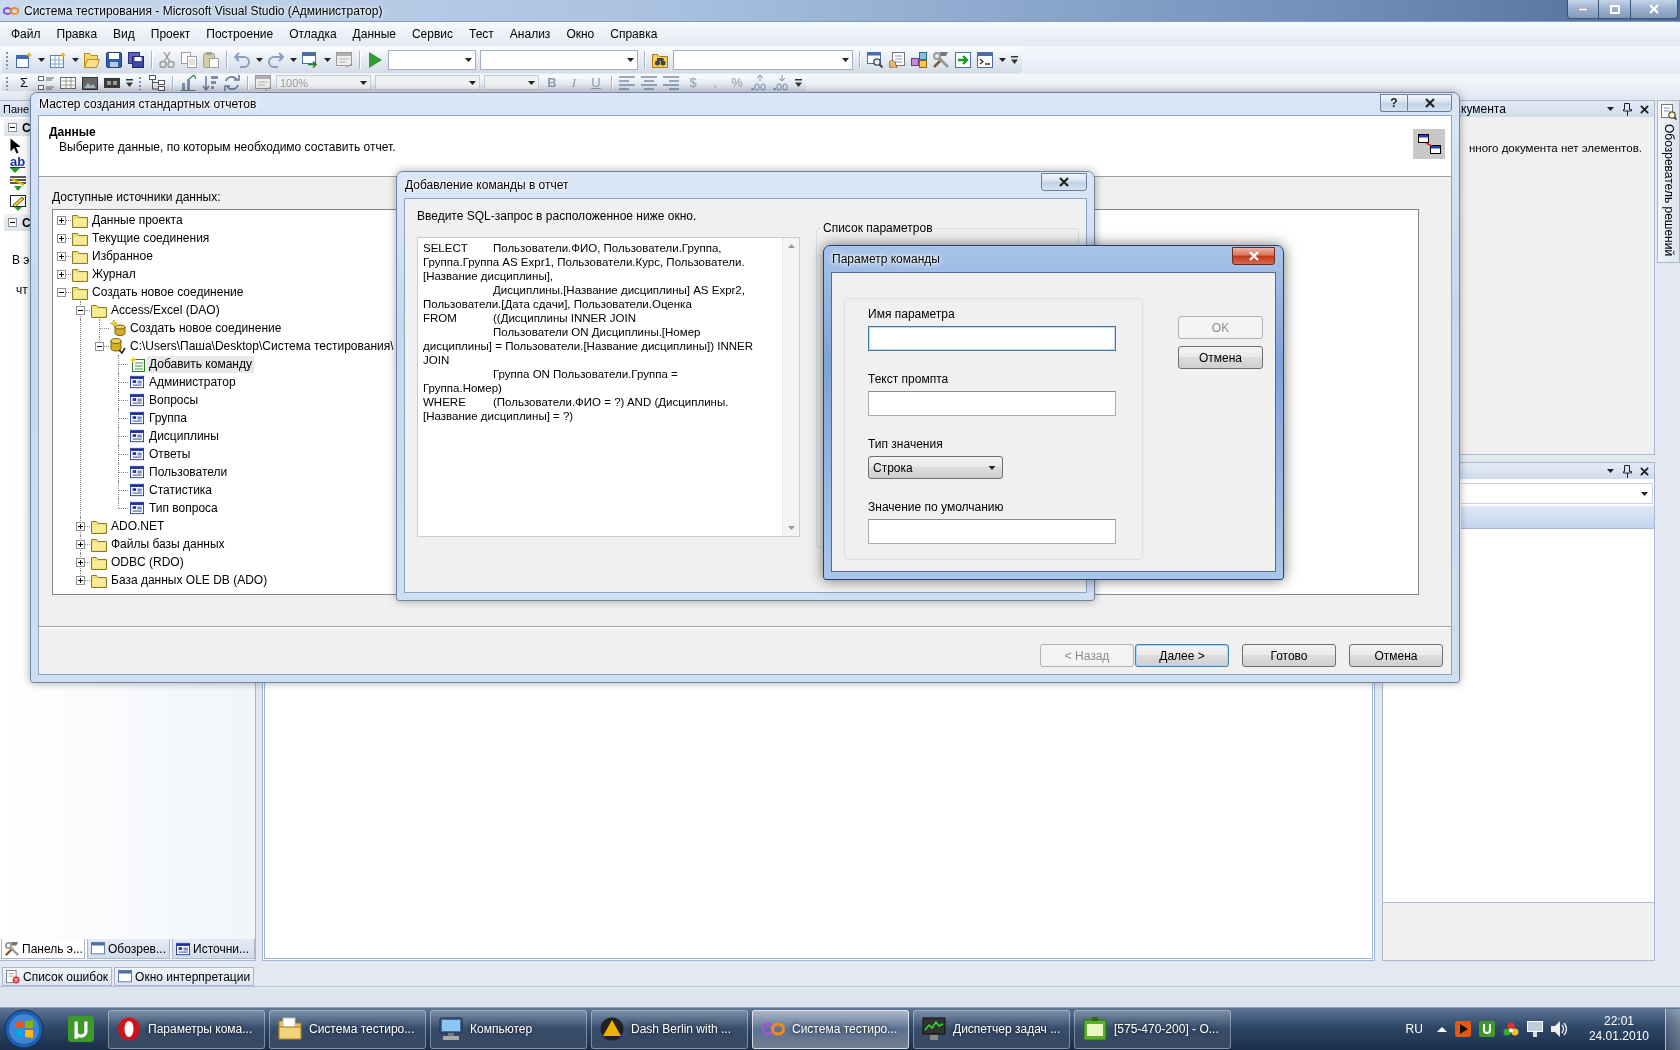 This screenshot has width=1680, height=1050. I want to click on pin-icon, so click(1627, 109).